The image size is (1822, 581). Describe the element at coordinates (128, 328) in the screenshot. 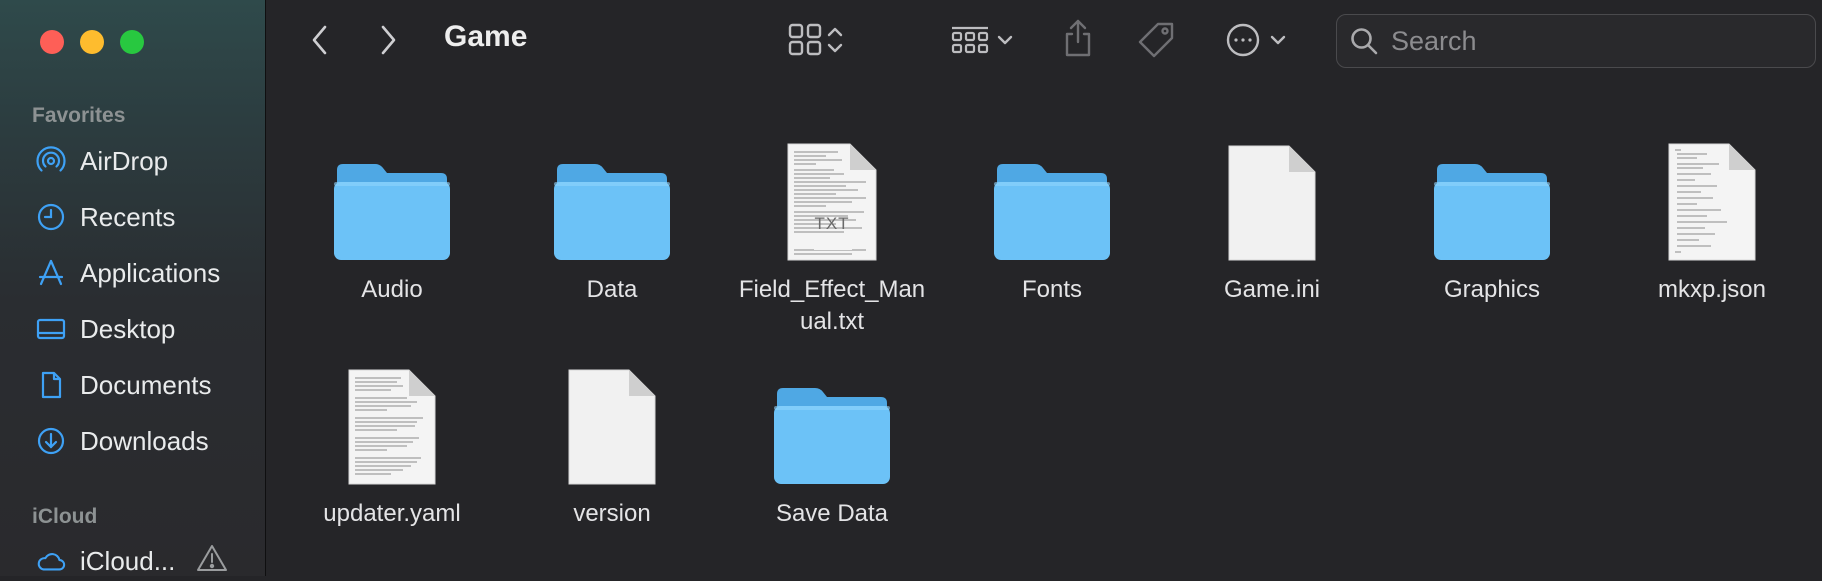

I see `sidebar-item-label: Desktop` at that location.